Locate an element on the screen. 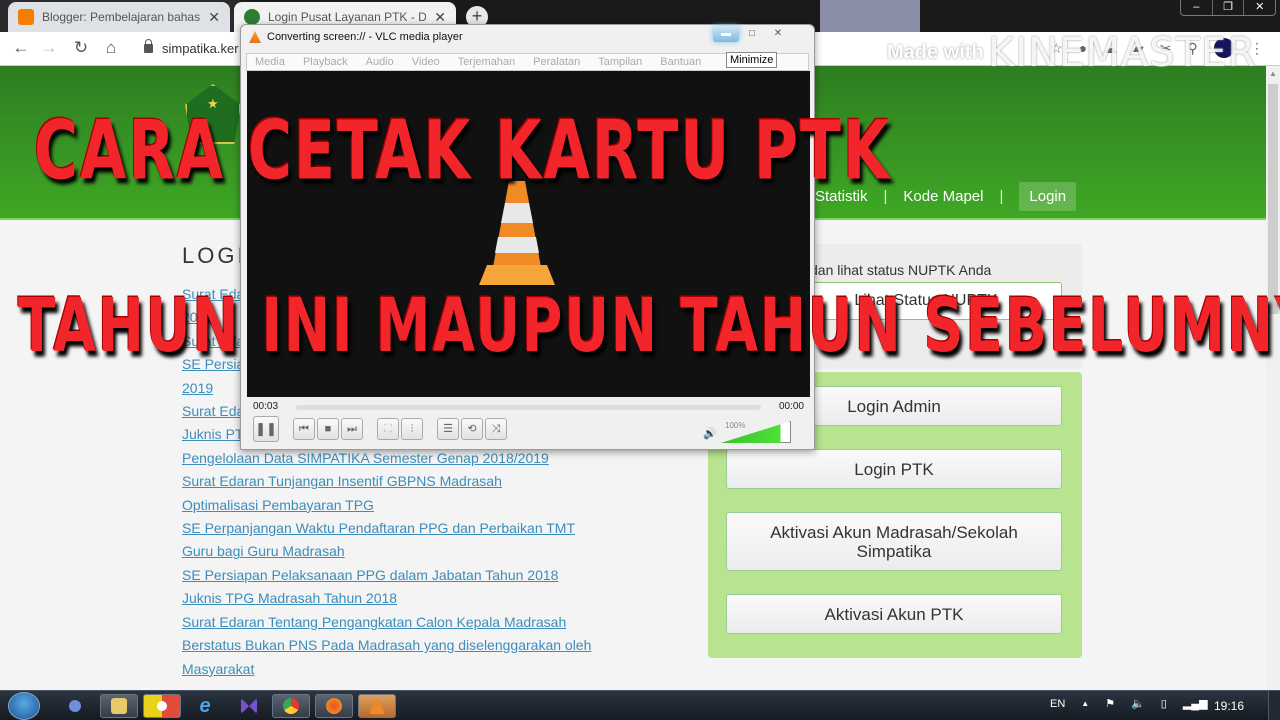 The width and height of the screenshot is (1280, 720). taskbar-chrome-small is located at coordinates (75, 706).